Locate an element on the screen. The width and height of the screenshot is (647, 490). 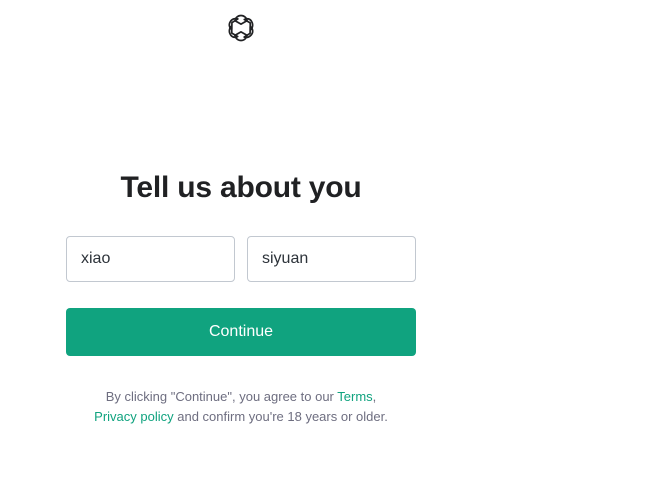
terms-link: Terms is located at coordinates (354, 396).